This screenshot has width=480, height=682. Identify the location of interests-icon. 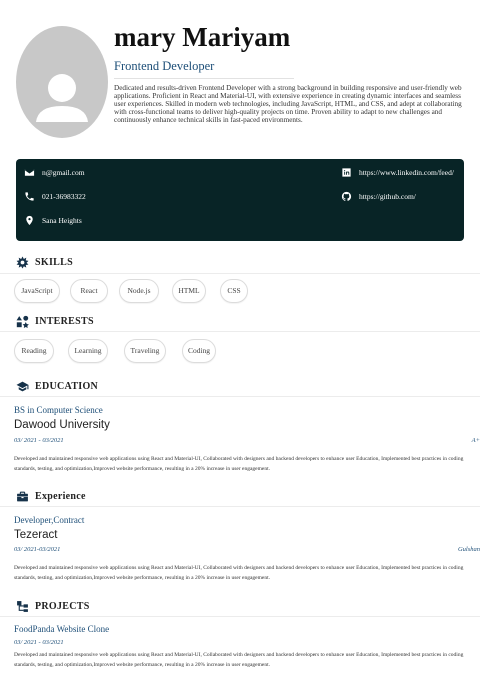
(22, 321).